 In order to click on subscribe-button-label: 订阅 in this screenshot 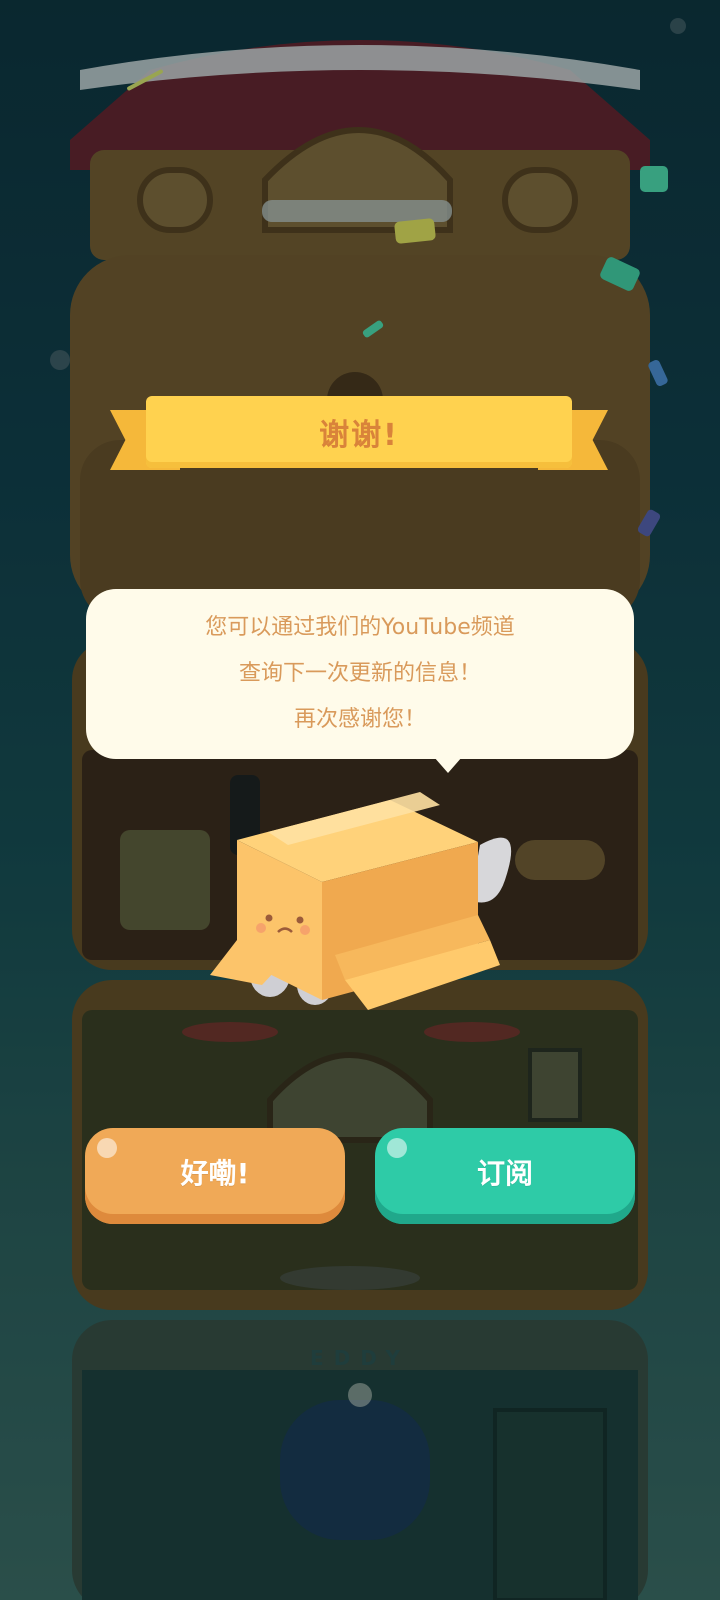, I will do `click(504, 1173)`.